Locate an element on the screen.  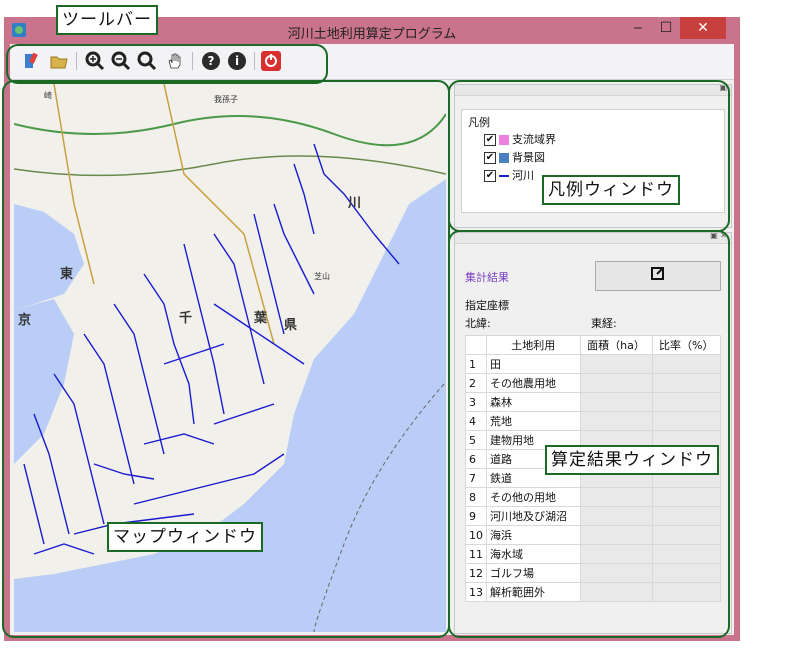
minimize-button: ‒ is located at coordinates (638, 28).